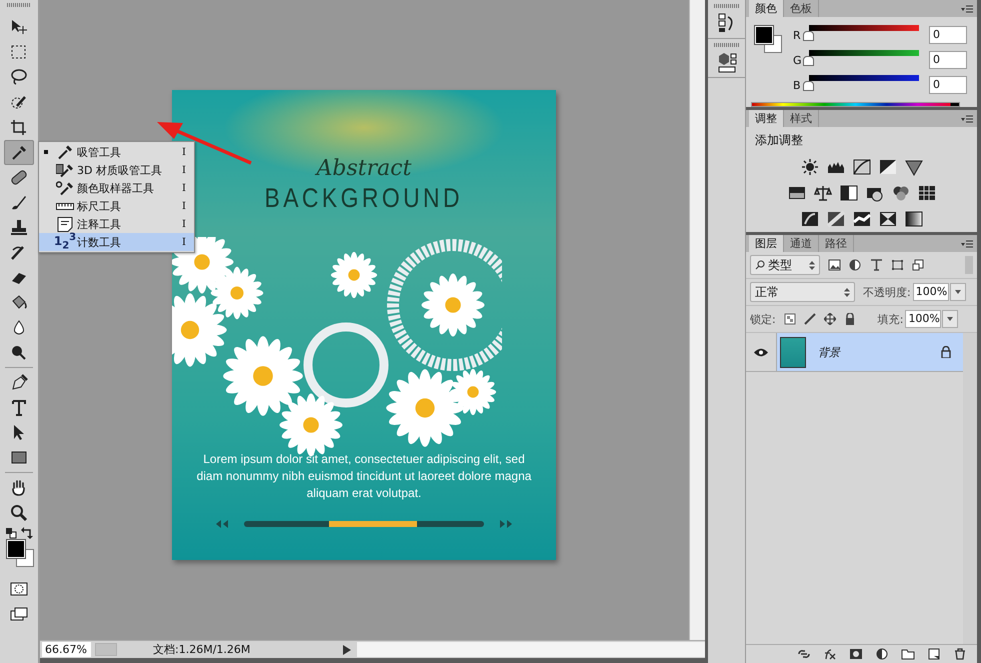 The height and width of the screenshot is (663, 981). Describe the element at coordinates (760, 265) in the screenshot. I see `search-icon` at that location.